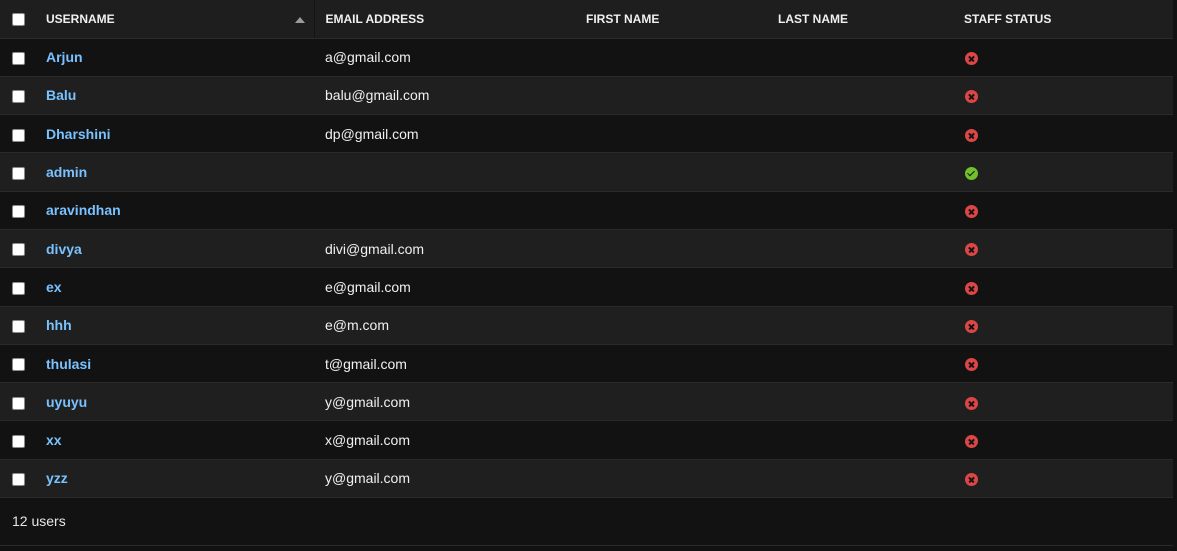 This screenshot has height=551, width=1177. Describe the element at coordinates (39, 521) in the screenshot. I see `result-count-label: 12 users` at that location.